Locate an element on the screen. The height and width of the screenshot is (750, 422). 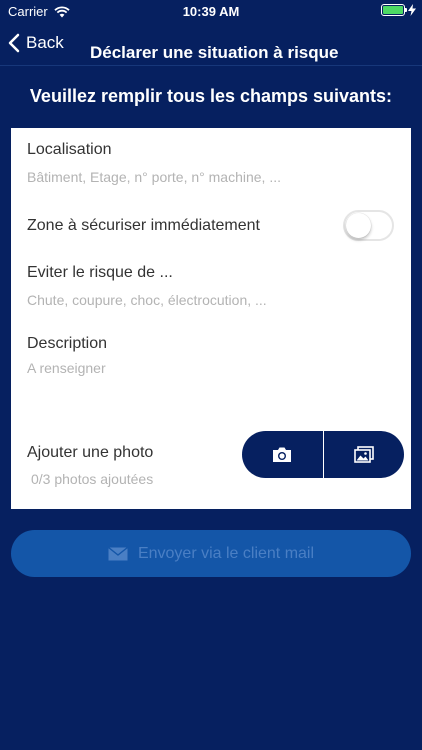
secure-zone-toggle is located at coordinates (368, 225).